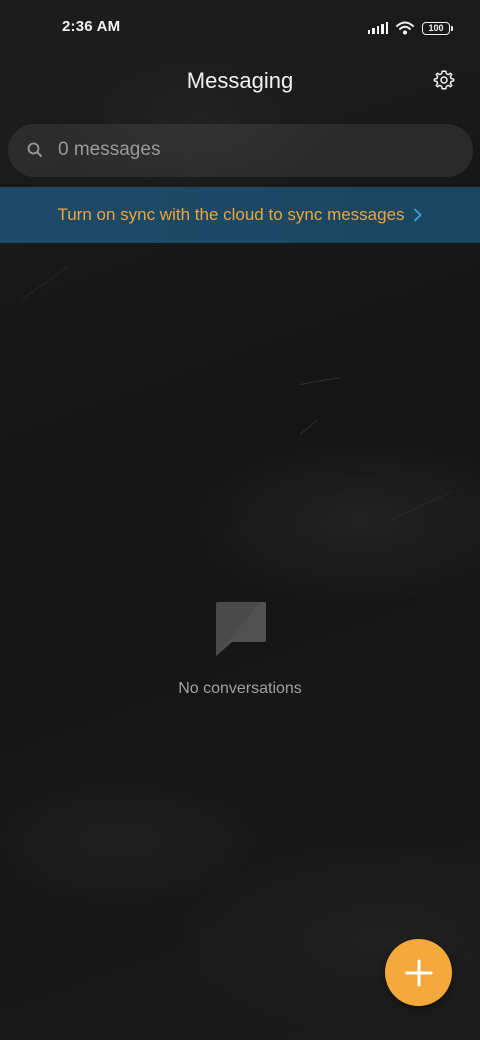 This screenshot has height=1040, width=480. I want to click on plus-icon, so click(418, 972).